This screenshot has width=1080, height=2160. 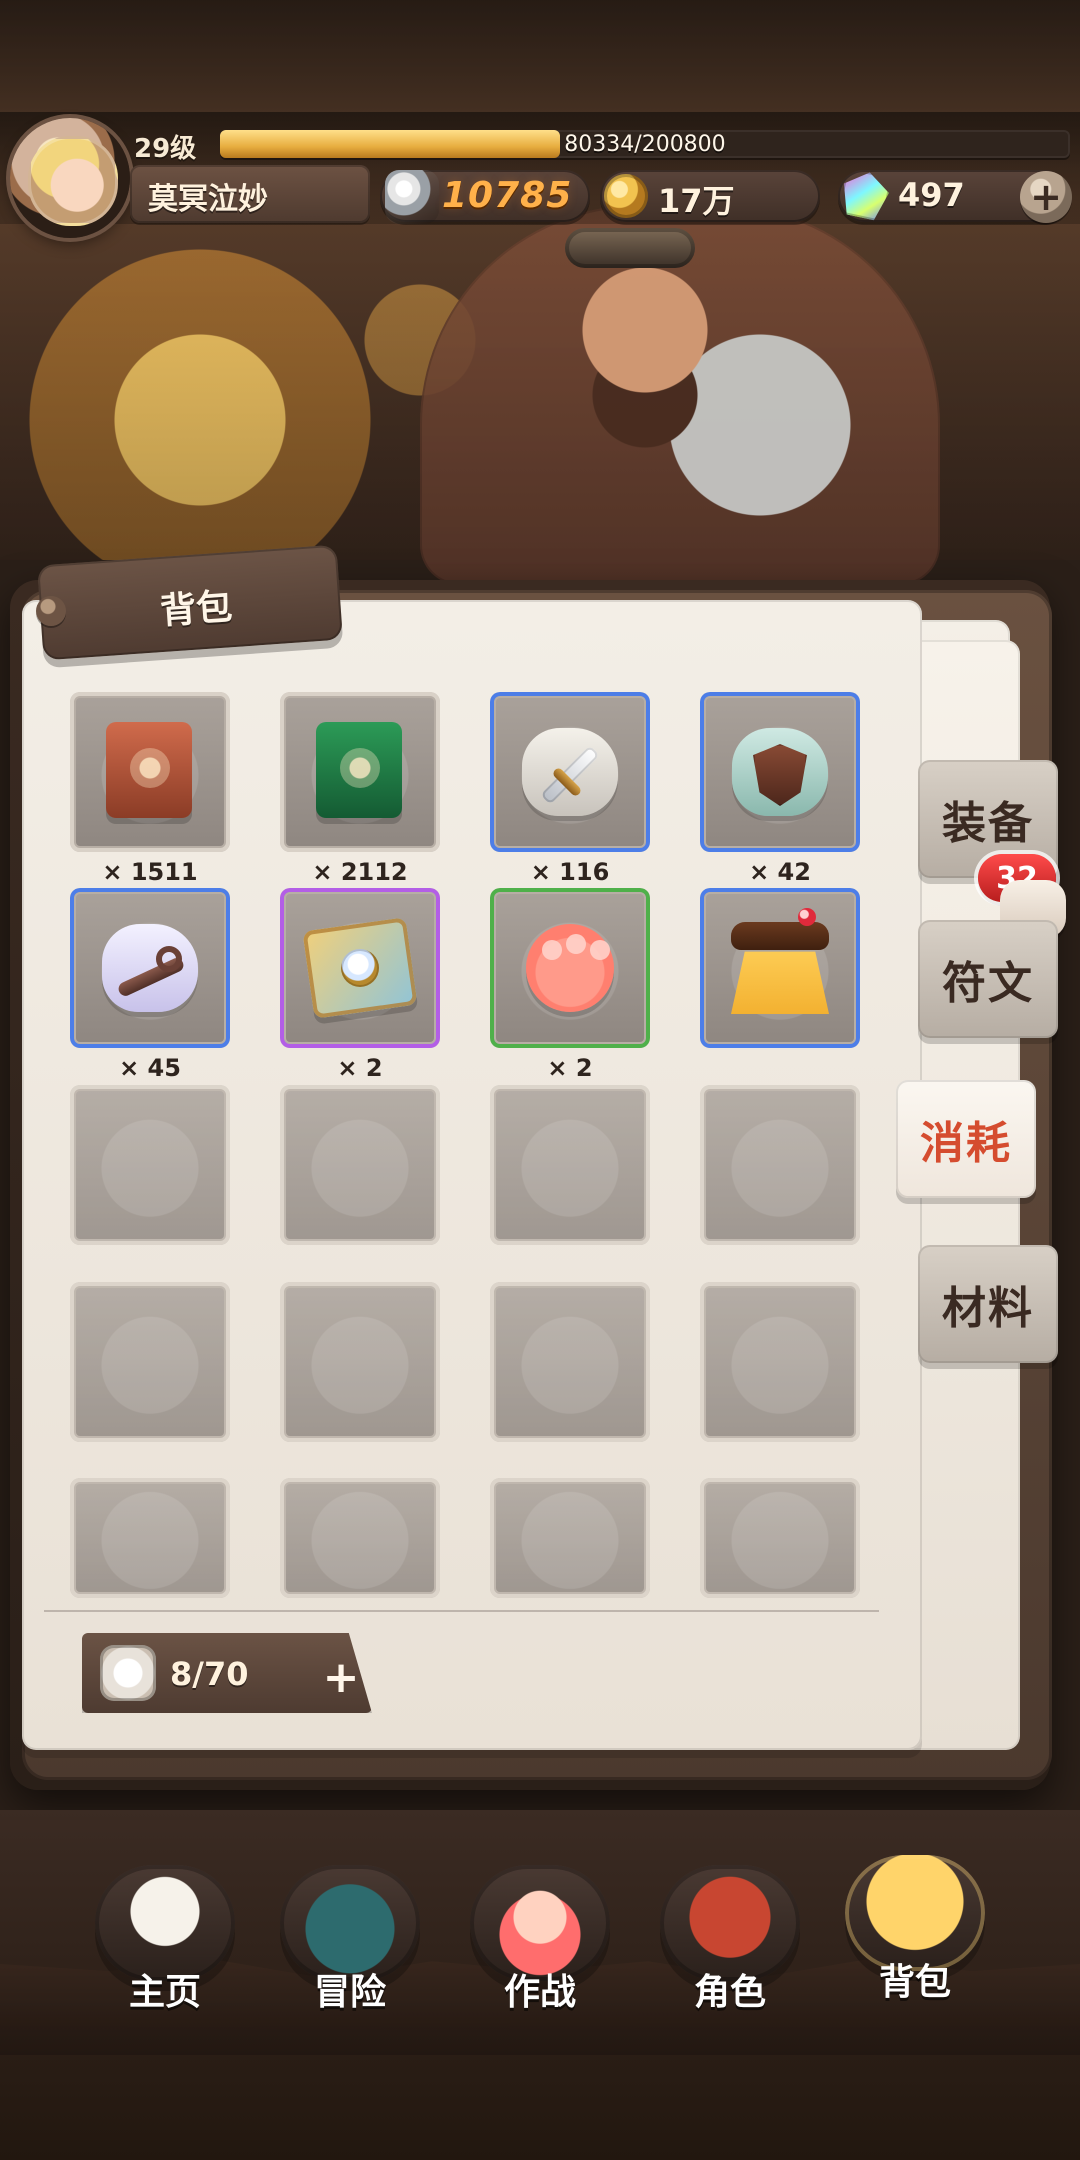 What do you see at coordinates (165, 1940) in the screenshot?
I see `nav-home: 主页` at bounding box center [165, 1940].